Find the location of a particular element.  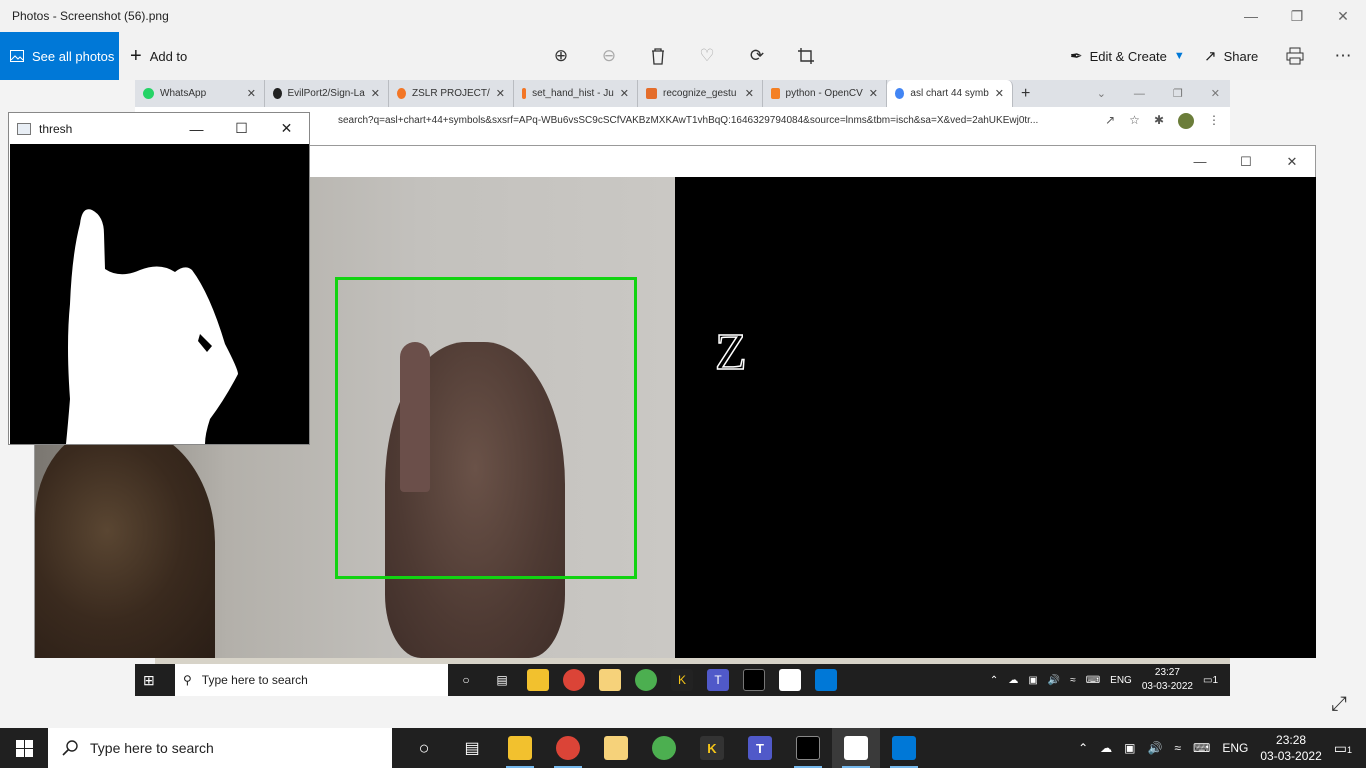

more-options-icon: ⋯ is located at coordinates (1343, 56).